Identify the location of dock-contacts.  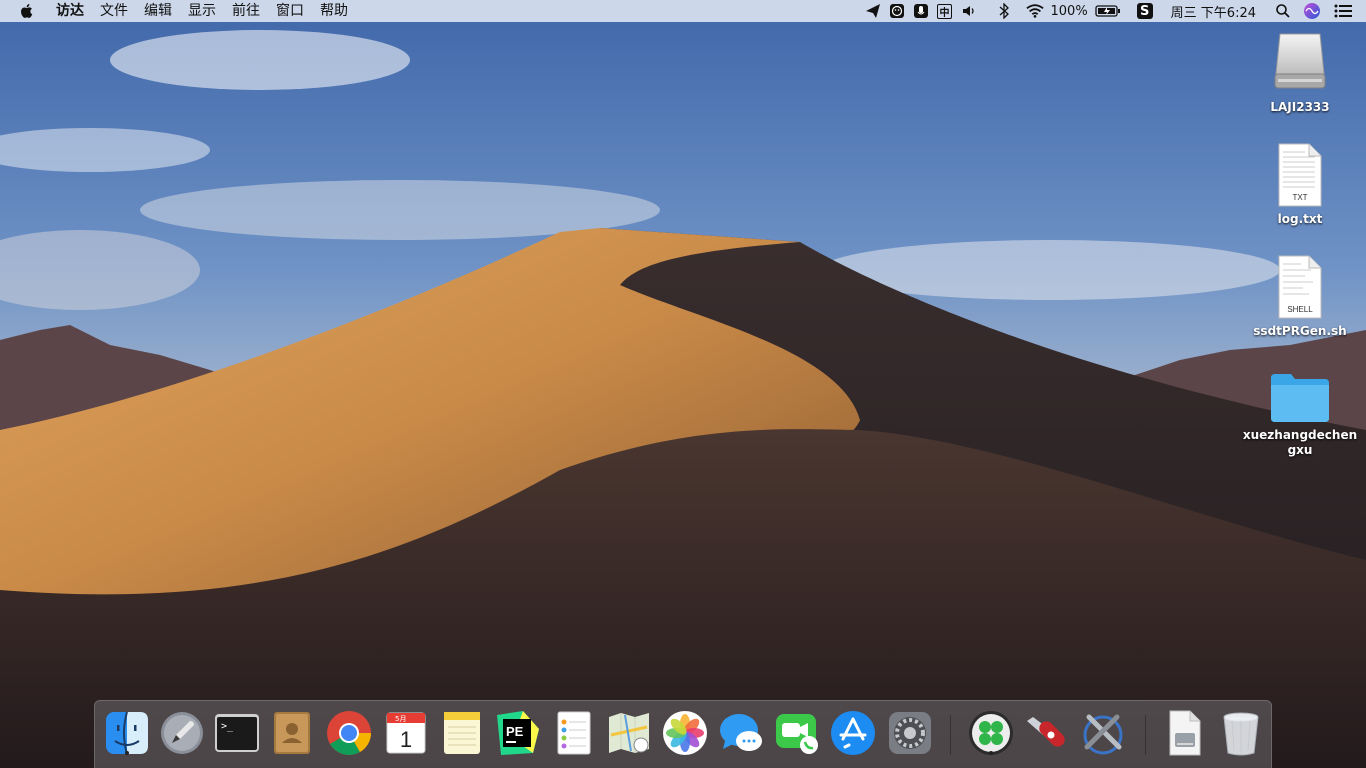
(292, 733).